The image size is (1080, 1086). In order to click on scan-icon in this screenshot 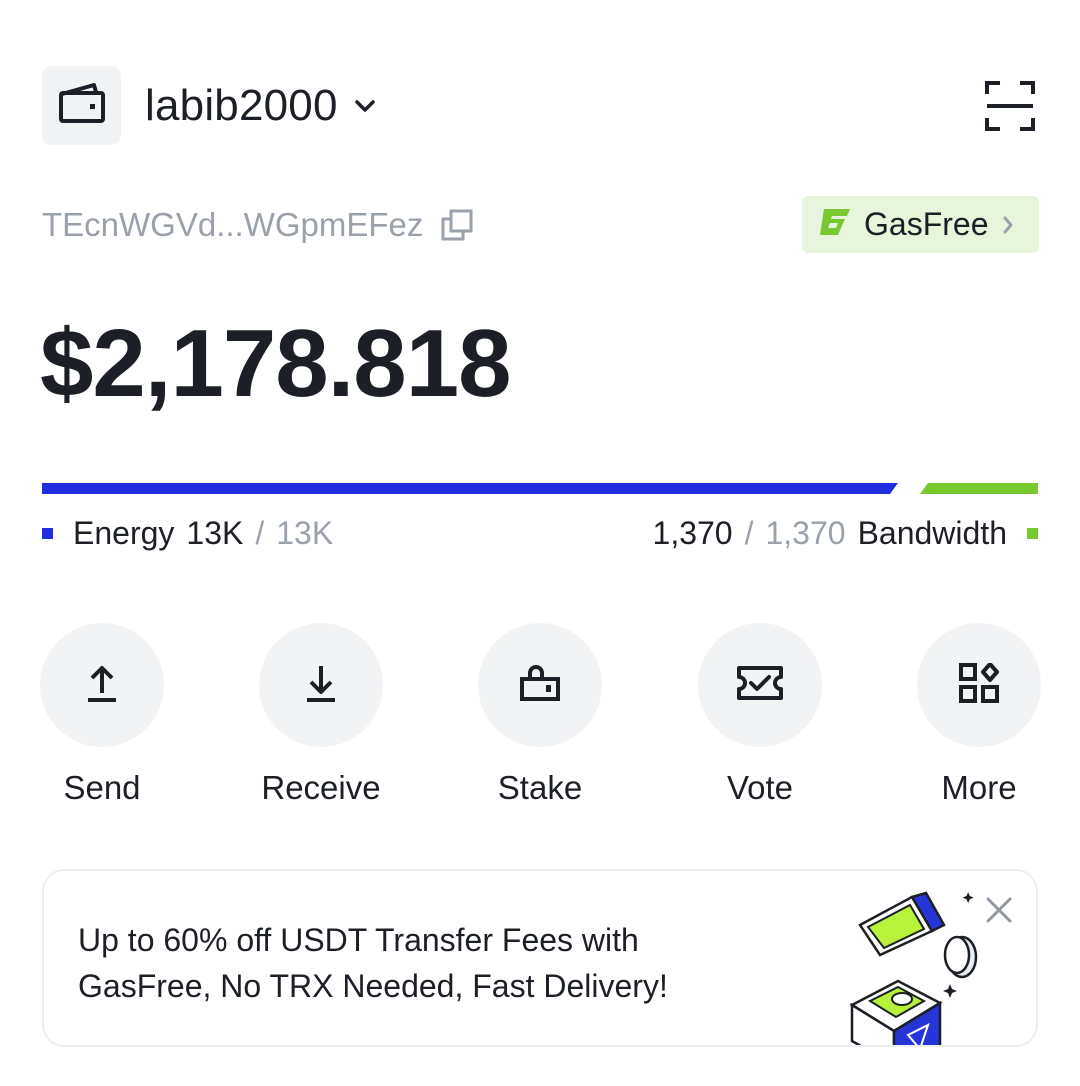, I will do `click(1010, 108)`.